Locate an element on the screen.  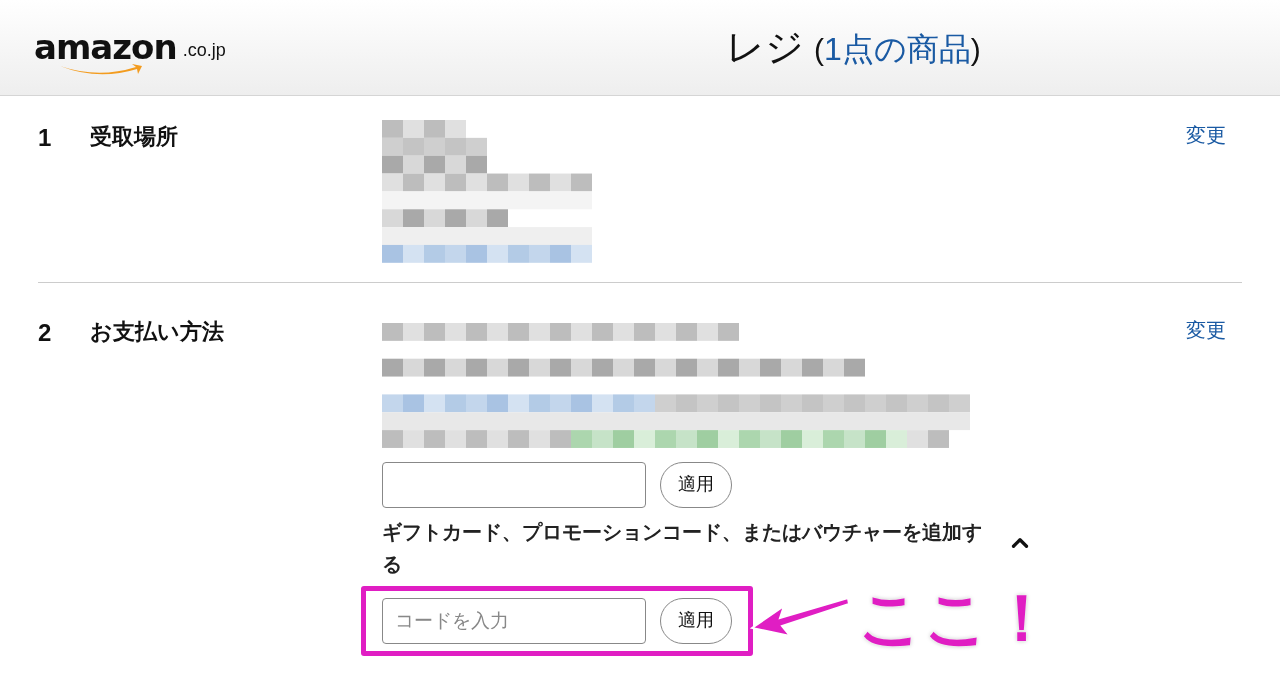
step-number: 1 is located at coordinates (45, 138).